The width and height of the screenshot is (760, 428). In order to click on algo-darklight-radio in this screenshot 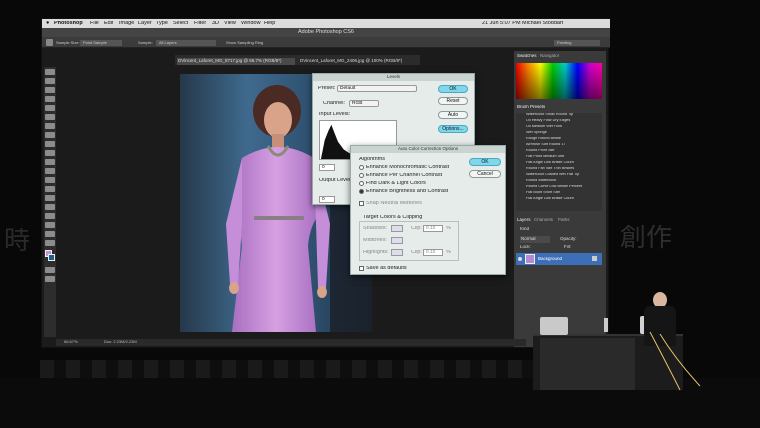, I will do `click(361, 183)`.